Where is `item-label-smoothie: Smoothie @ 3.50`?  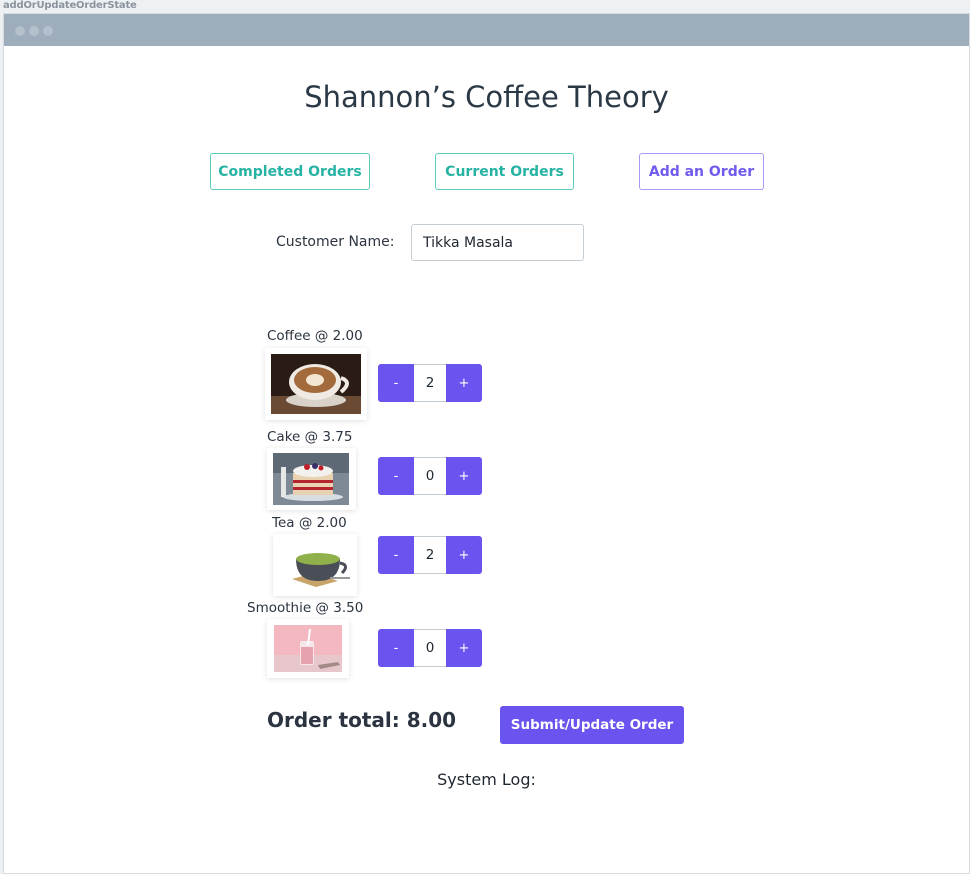
item-label-smoothie: Smoothie @ 3.50 is located at coordinates (305, 608).